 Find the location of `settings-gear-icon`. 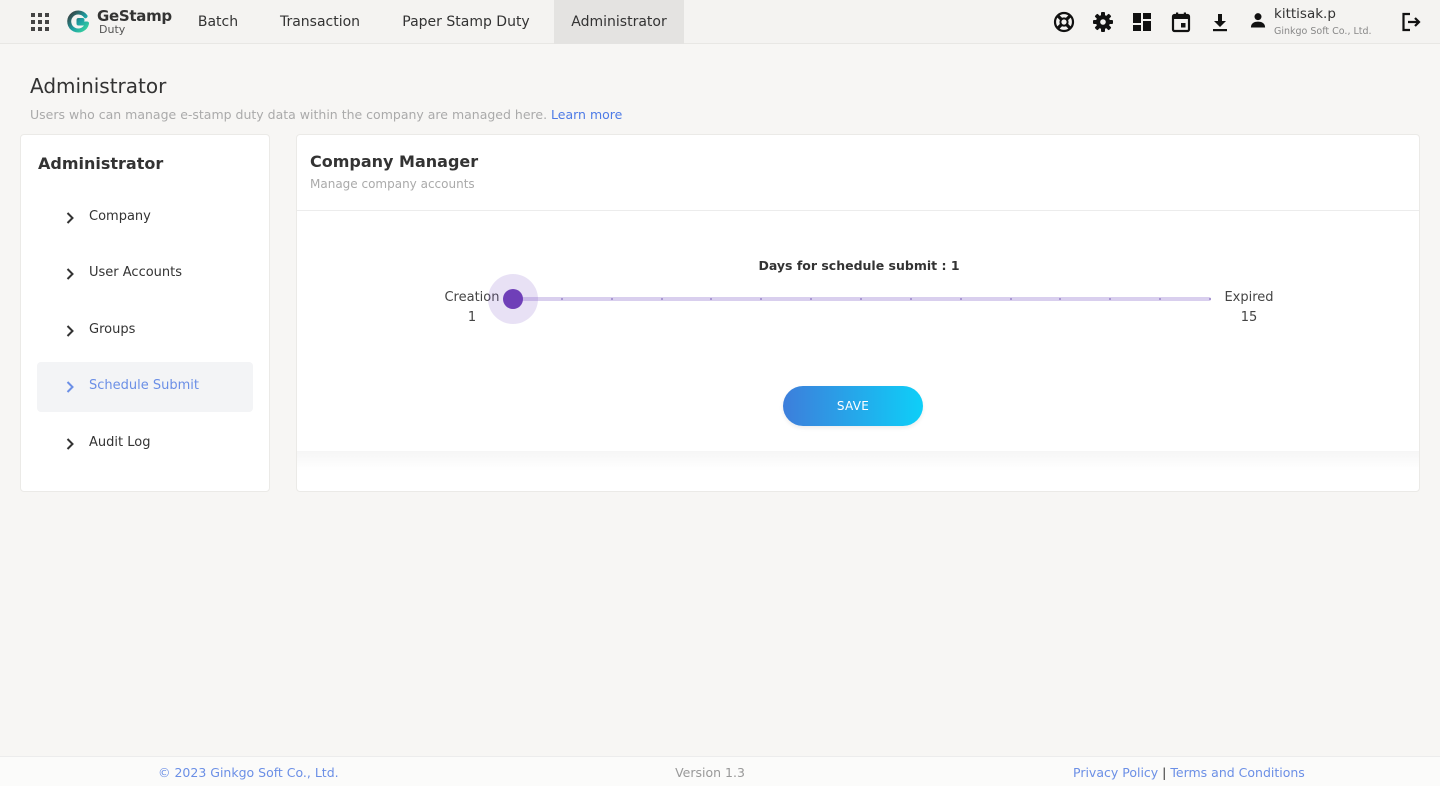

settings-gear-icon is located at coordinates (1103, 22).